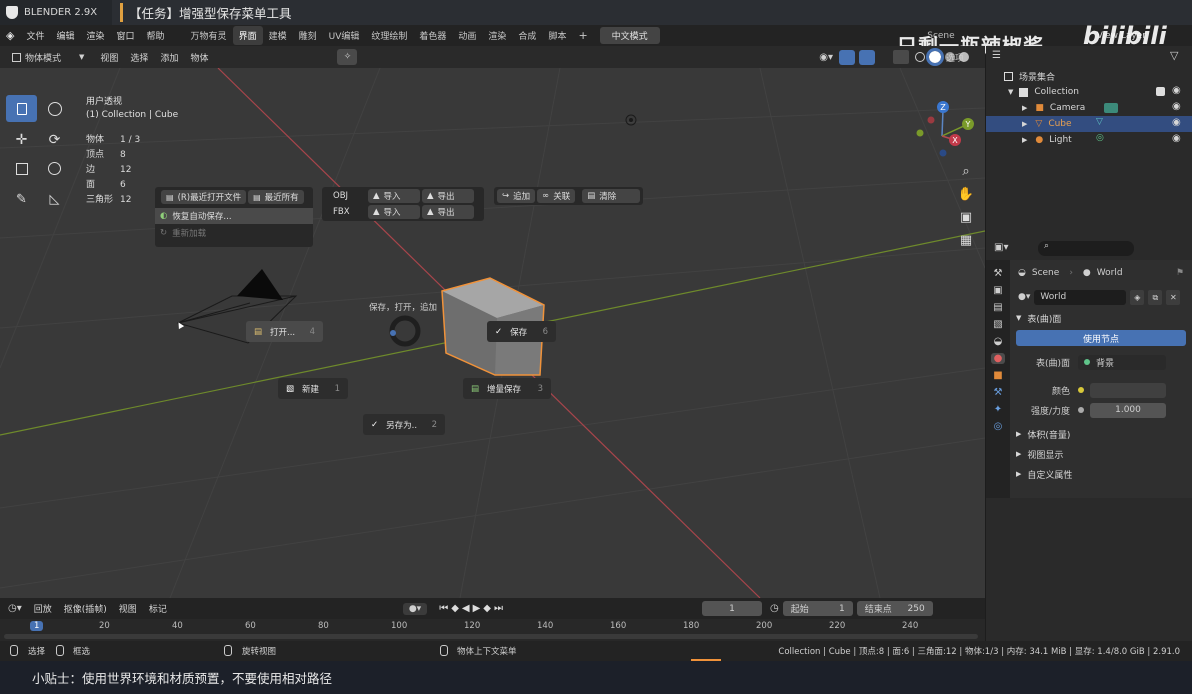  Describe the element at coordinates (15, 608) in the screenshot. I see `timeline-editor-icon: ◷▾` at that location.